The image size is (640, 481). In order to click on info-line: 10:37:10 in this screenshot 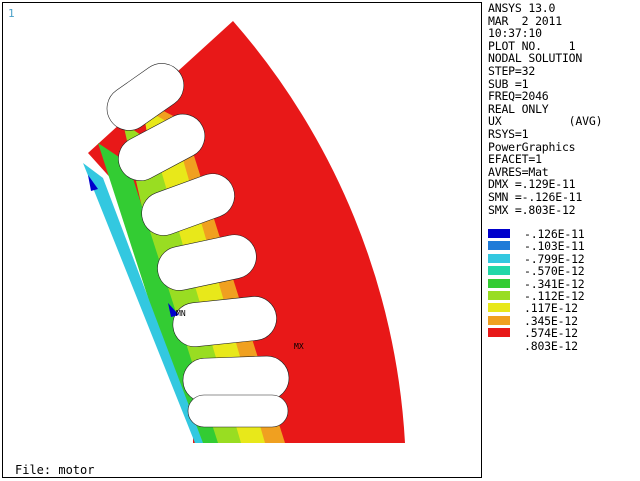, I will do `click(515, 33)`.